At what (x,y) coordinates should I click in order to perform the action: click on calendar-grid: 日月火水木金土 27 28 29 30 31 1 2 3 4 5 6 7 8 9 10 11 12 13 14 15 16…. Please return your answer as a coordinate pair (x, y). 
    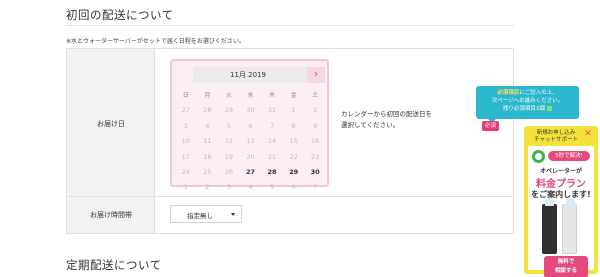
    Looking at the image, I should click on (250, 142).